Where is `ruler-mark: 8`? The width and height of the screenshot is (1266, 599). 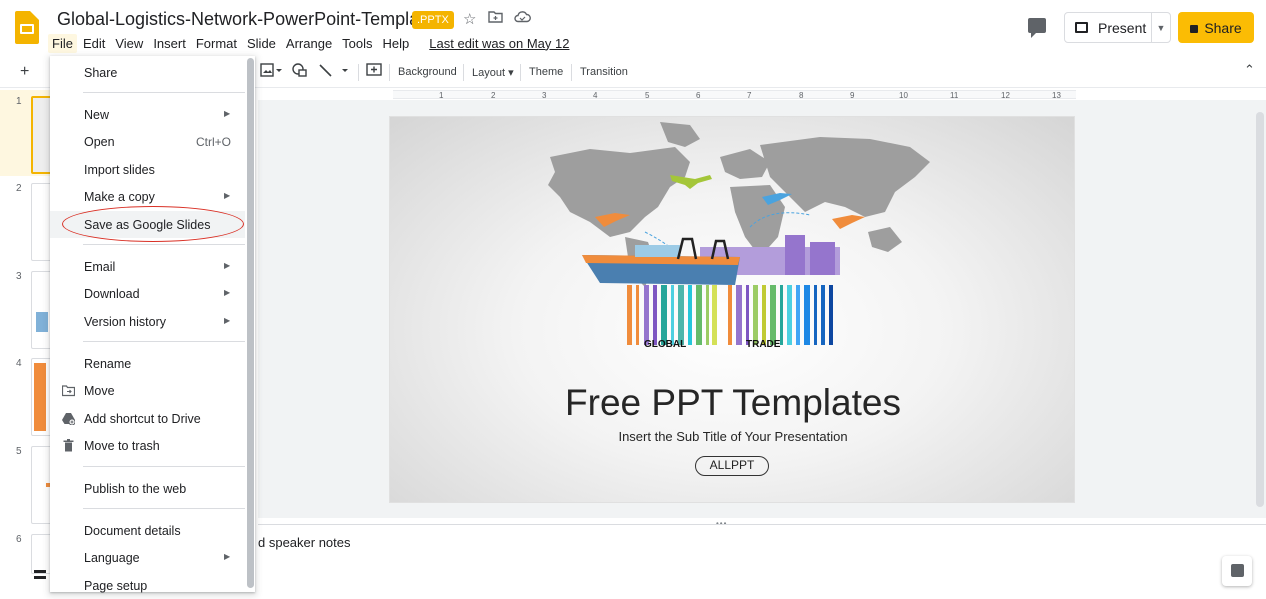 ruler-mark: 8 is located at coordinates (801, 95).